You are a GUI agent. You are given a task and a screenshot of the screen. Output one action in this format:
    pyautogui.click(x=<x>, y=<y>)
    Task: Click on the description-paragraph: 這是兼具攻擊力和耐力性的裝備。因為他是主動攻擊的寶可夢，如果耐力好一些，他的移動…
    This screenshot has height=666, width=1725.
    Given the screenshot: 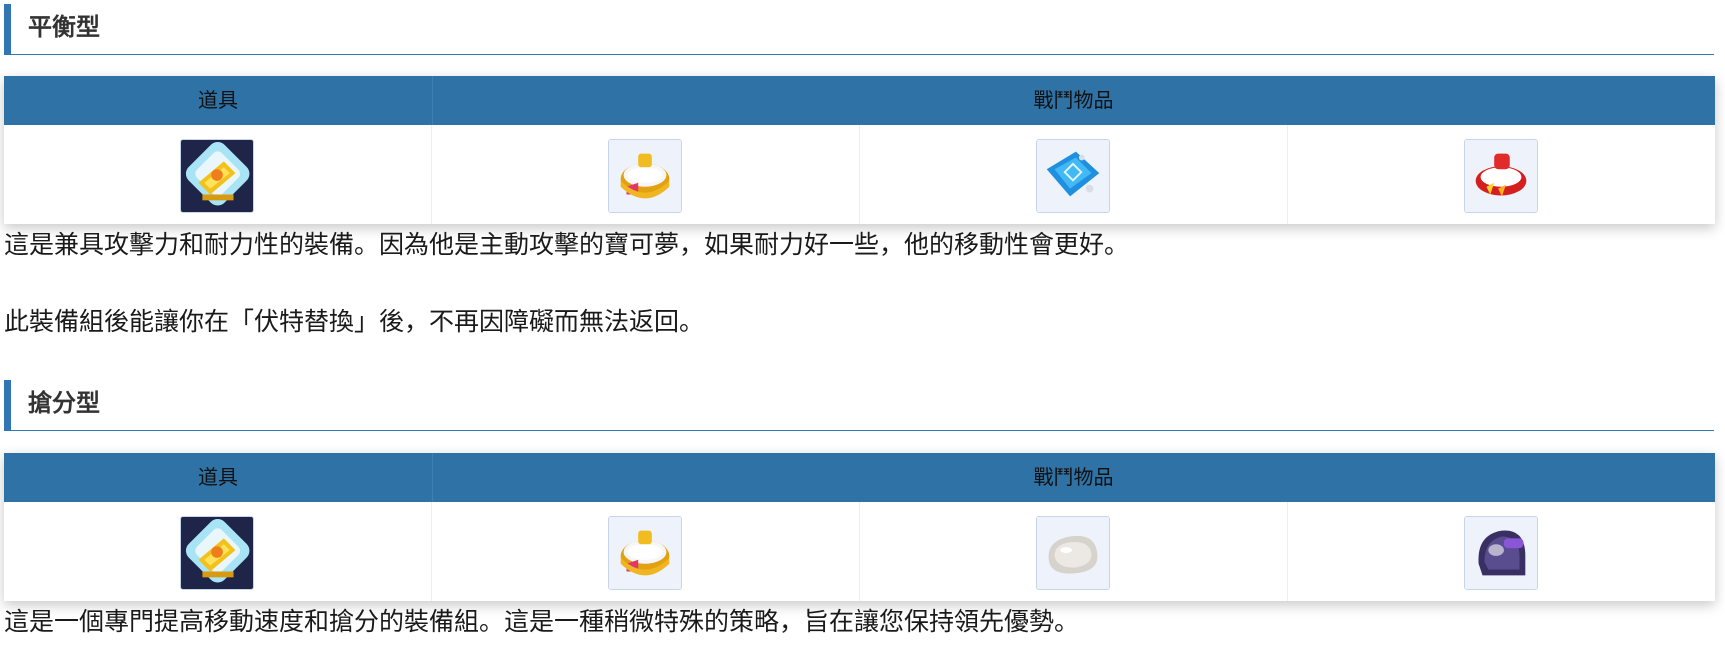 What is the action you would take?
    pyautogui.click(x=567, y=244)
    